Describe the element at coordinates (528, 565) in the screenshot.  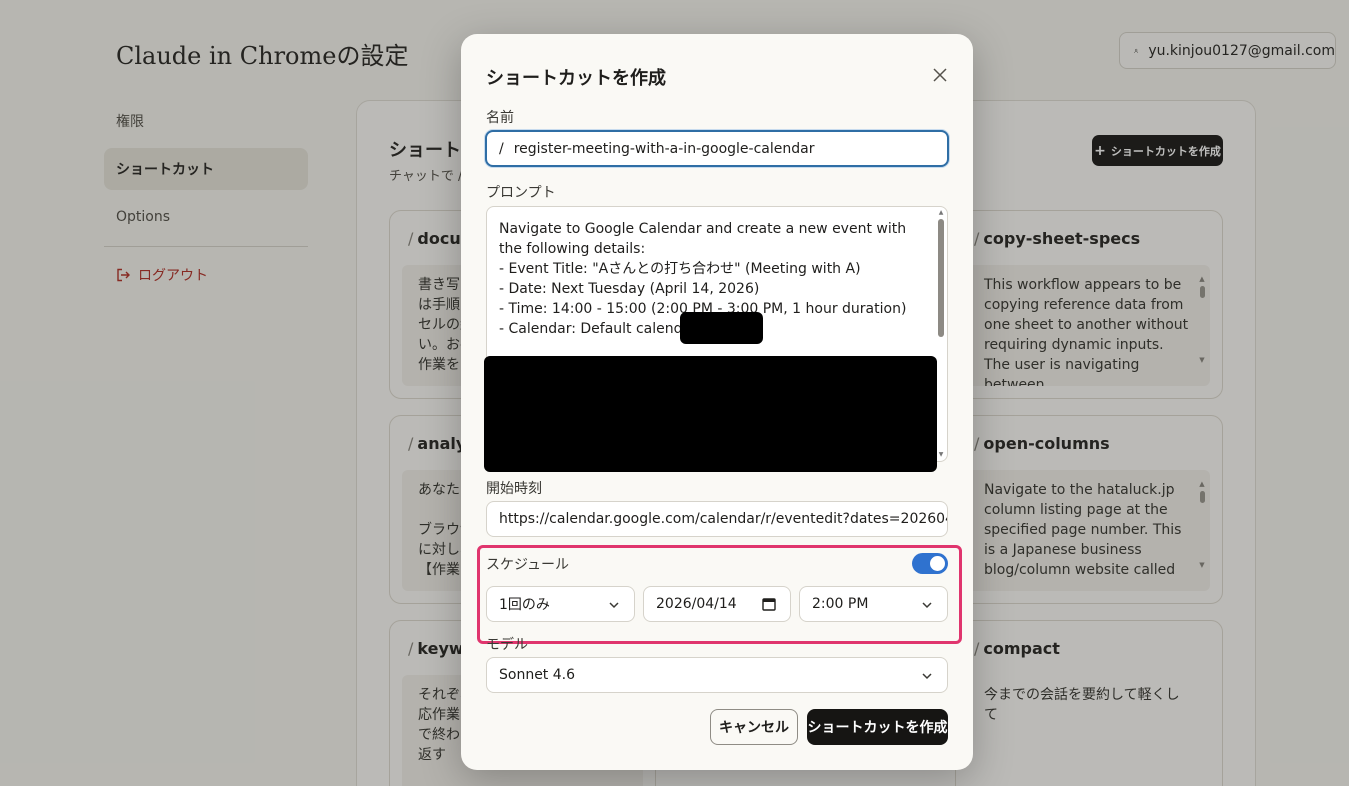
I see `schedule-label: スケジュール` at that location.